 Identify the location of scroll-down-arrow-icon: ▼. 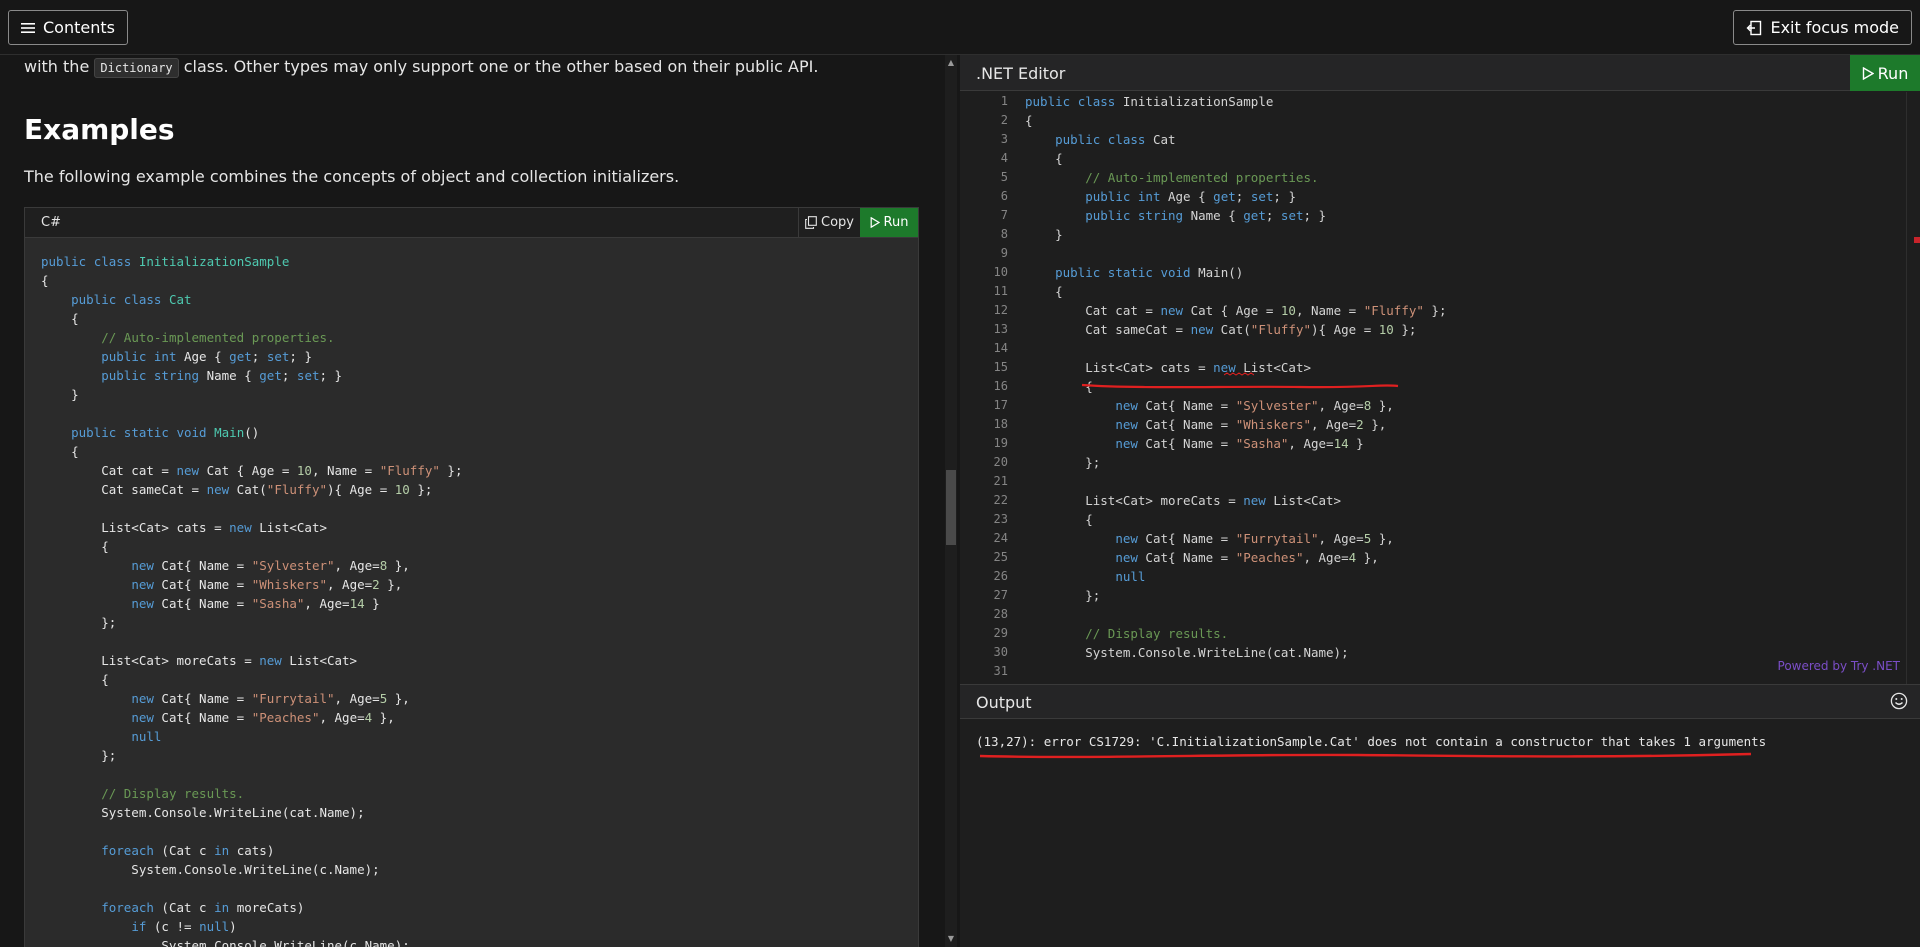
(951, 939).